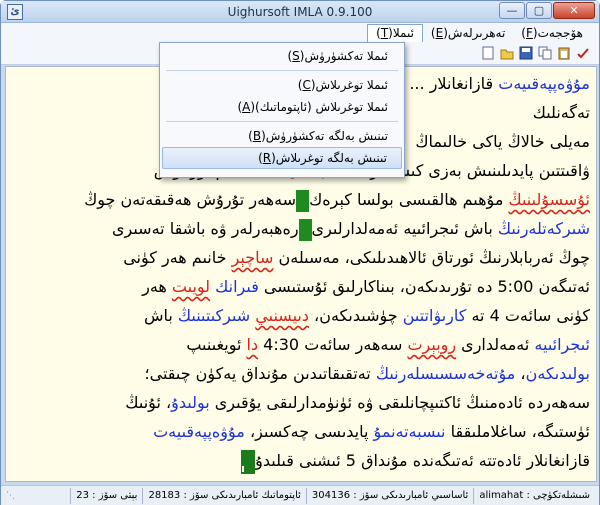 The image size is (600, 505). Describe the element at coordinates (414, 495) in the screenshot. I see `status-main-dict-label: ئاساسىي ئامبارىدىكى سۆز` at that location.